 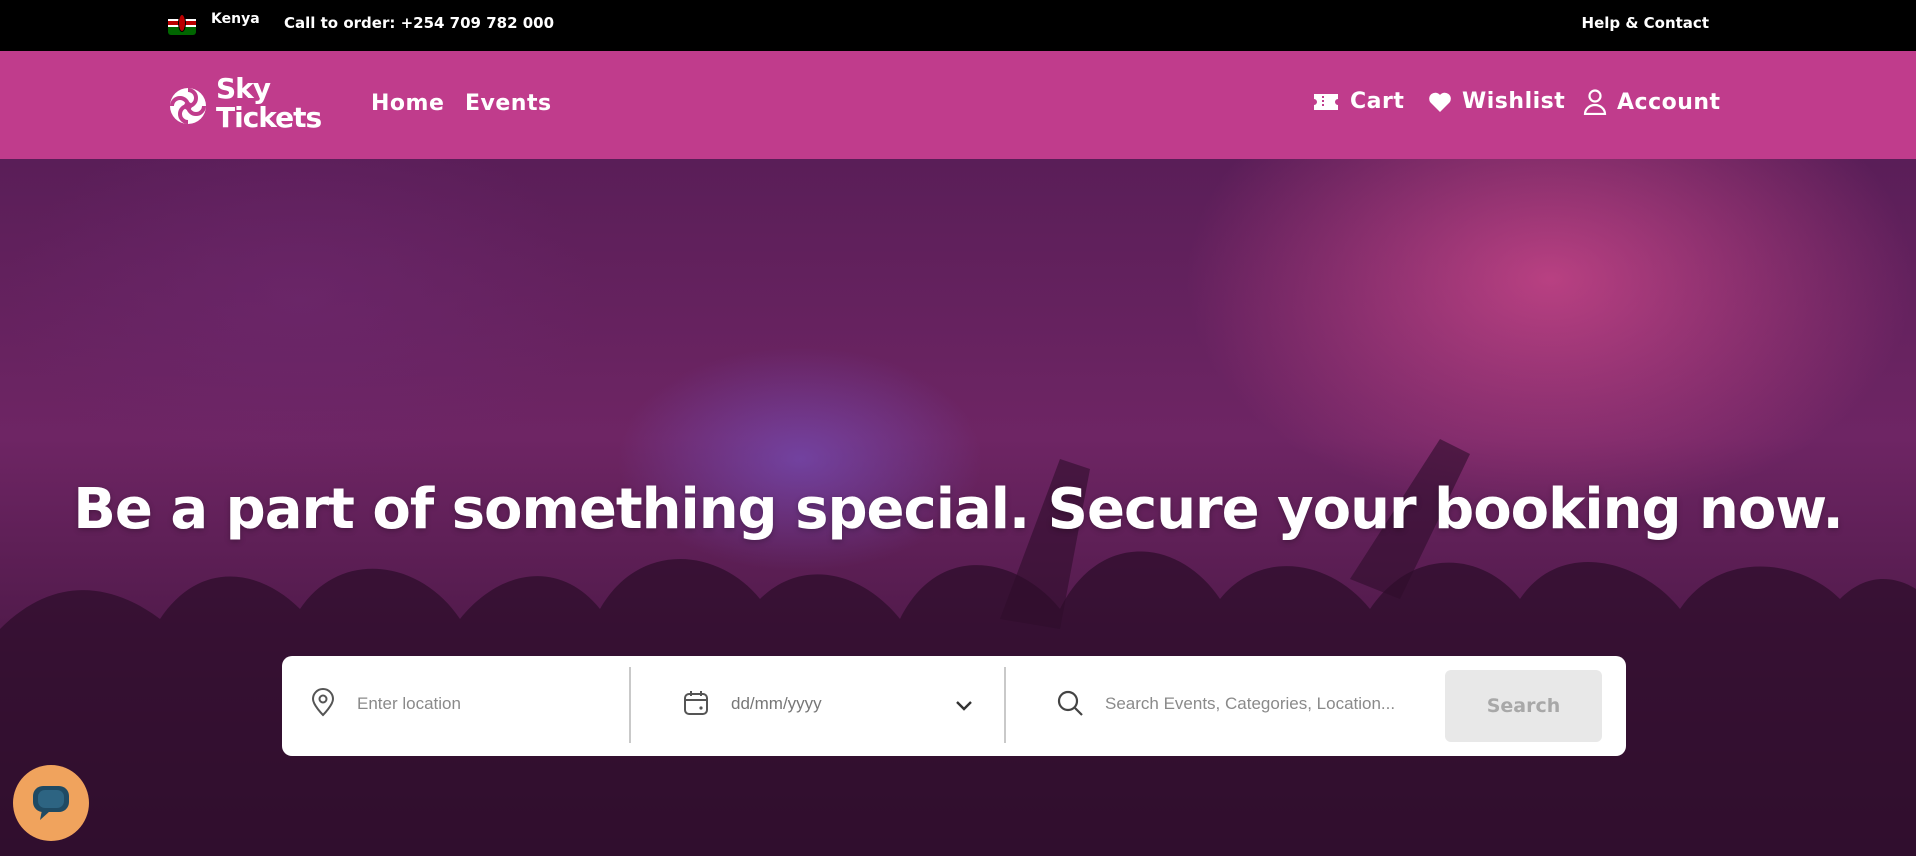 I want to click on nav-events-link: Events, so click(x=508, y=103).